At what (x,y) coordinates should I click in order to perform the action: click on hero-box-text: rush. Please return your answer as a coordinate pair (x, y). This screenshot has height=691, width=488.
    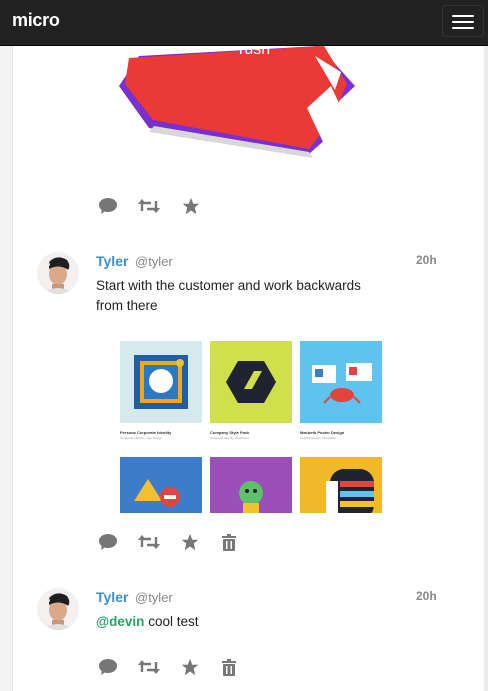
    Looking at the image, I should click on (254, 52).